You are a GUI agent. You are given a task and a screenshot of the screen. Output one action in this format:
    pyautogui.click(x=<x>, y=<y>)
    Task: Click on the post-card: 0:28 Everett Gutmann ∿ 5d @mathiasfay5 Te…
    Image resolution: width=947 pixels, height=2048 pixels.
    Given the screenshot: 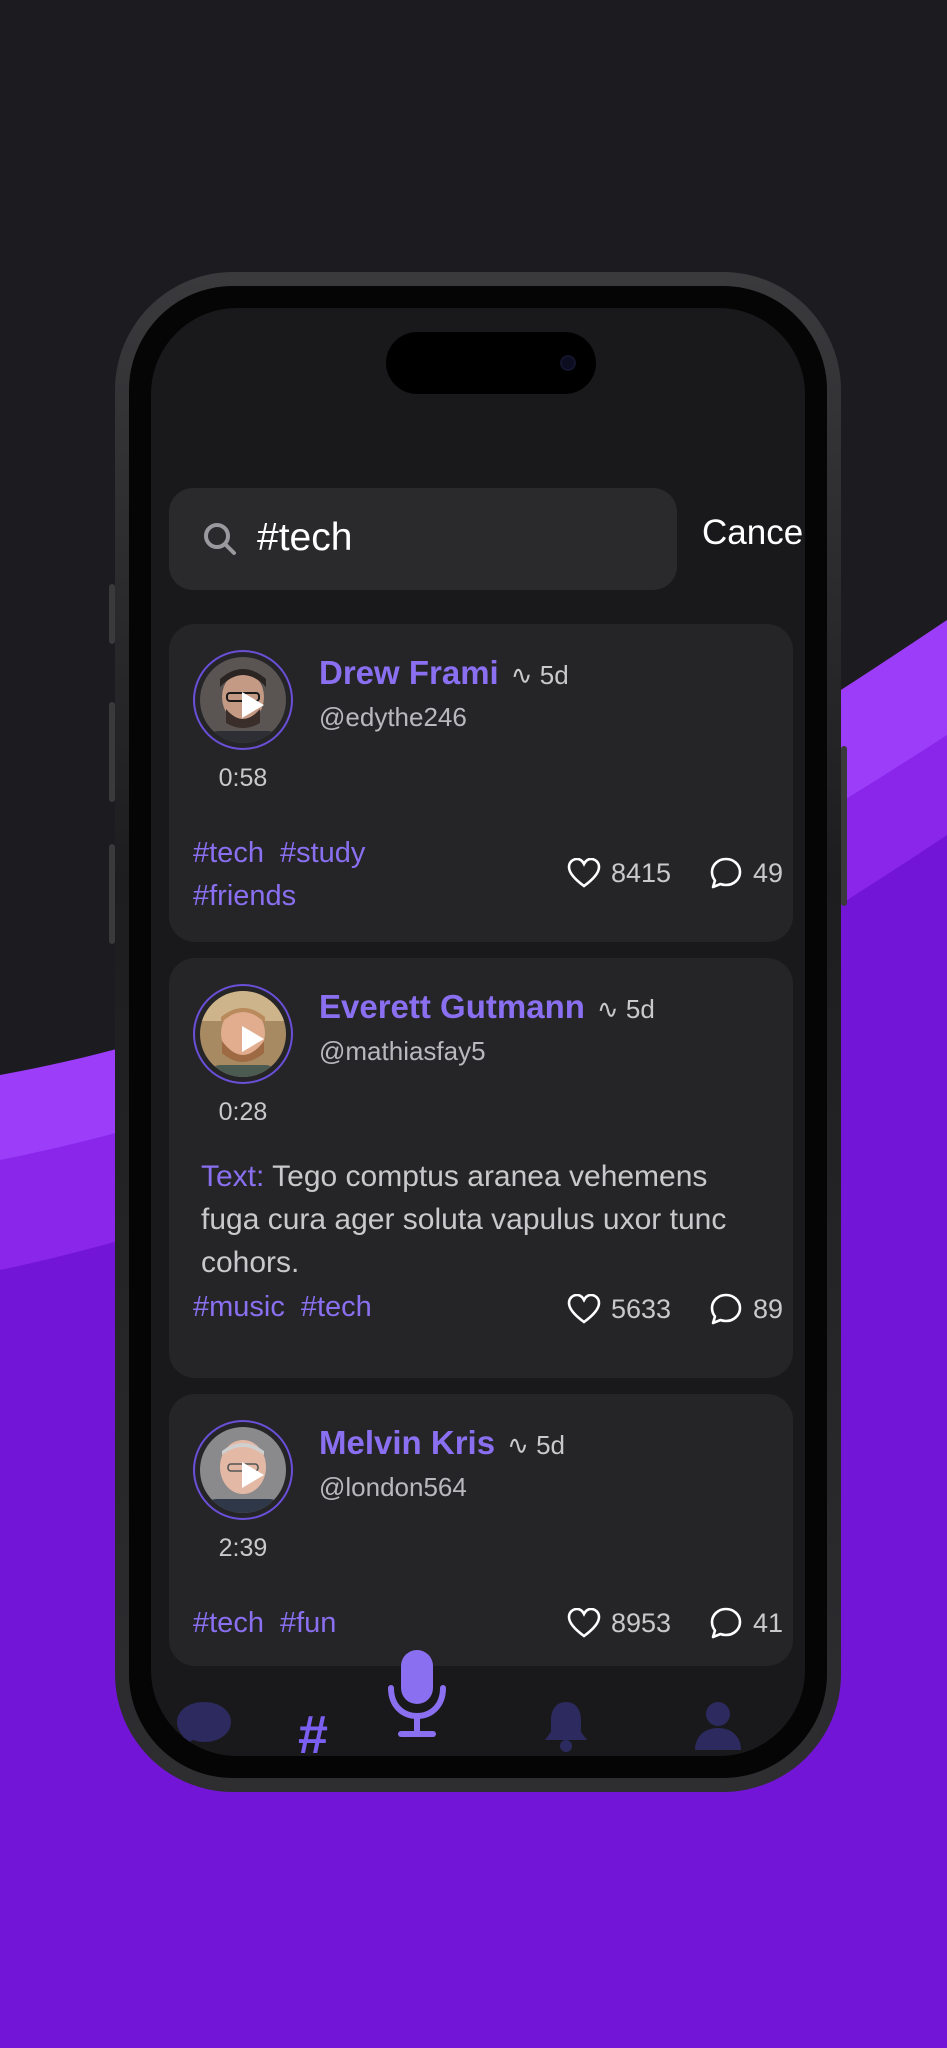 What is the action you would take?
    pyautogui.click(x=481, y=1168)
    